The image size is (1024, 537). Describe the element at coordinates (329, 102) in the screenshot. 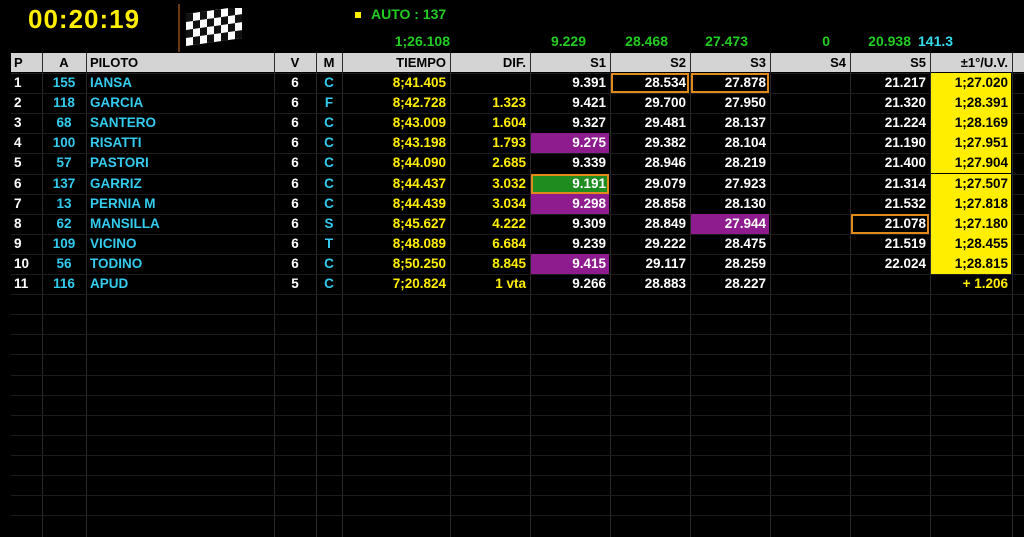

I see `cell-m: F` at that location.